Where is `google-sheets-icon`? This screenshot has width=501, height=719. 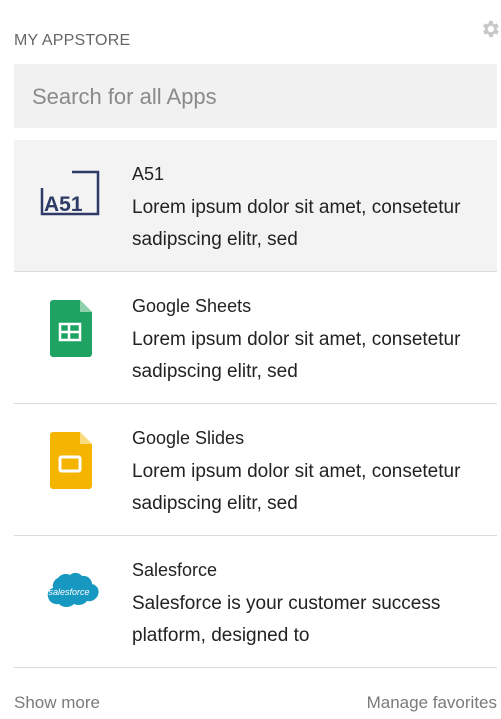
google-sheets-icon is located at coordinates (70, 328).